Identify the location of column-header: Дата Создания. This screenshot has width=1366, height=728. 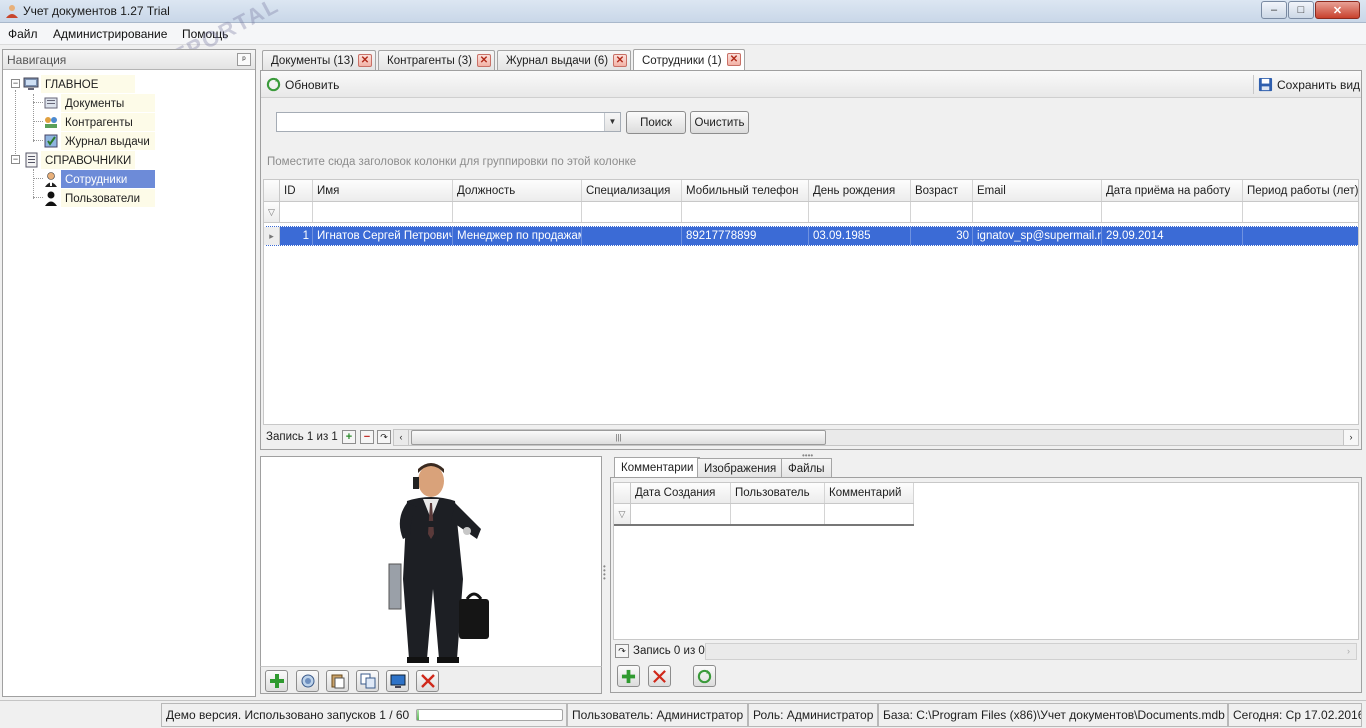
(681, 493).